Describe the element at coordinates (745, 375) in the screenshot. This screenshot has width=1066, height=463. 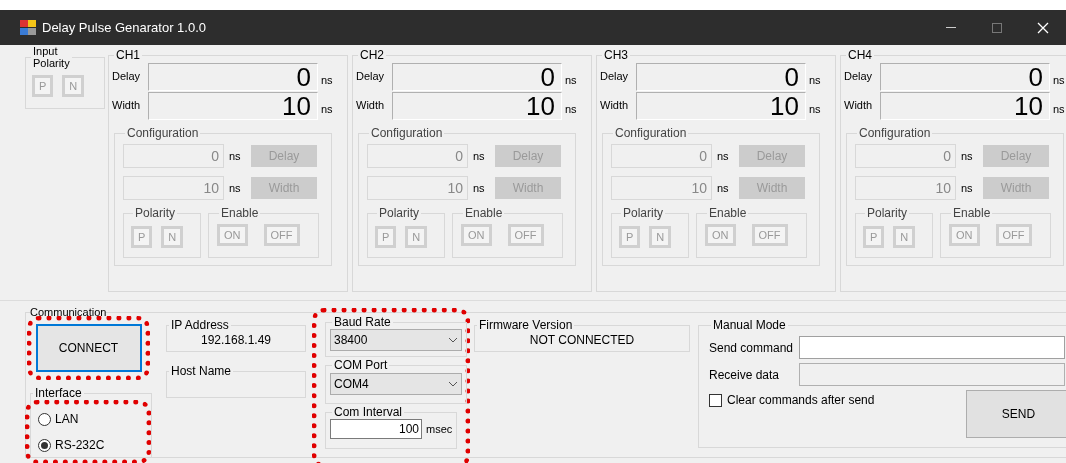
I see `field-label: Receive data` at that location.